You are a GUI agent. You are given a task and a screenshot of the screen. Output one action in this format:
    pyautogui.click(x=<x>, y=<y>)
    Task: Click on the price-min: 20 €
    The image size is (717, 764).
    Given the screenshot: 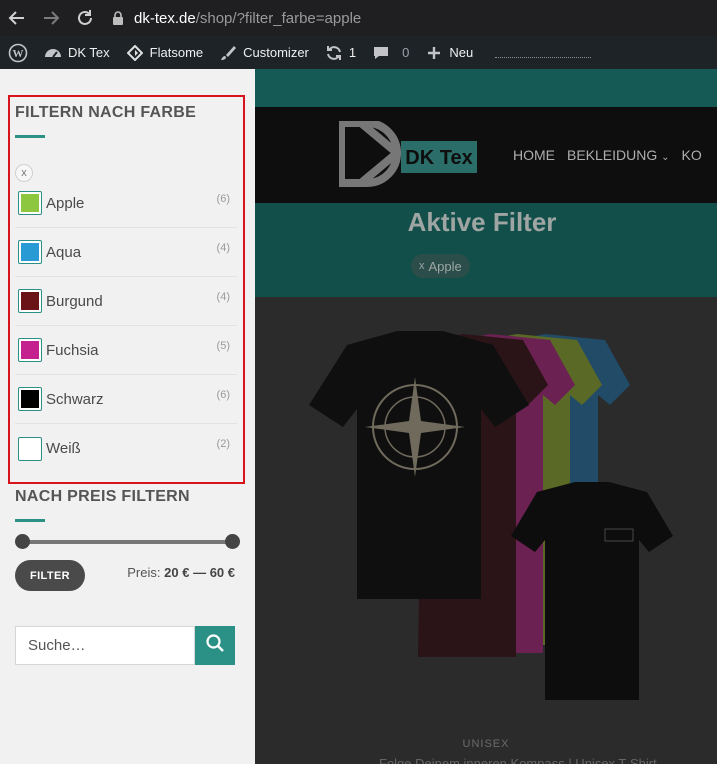 What is the action you would take?
    pyautogui.click(x=177, y=572)
    